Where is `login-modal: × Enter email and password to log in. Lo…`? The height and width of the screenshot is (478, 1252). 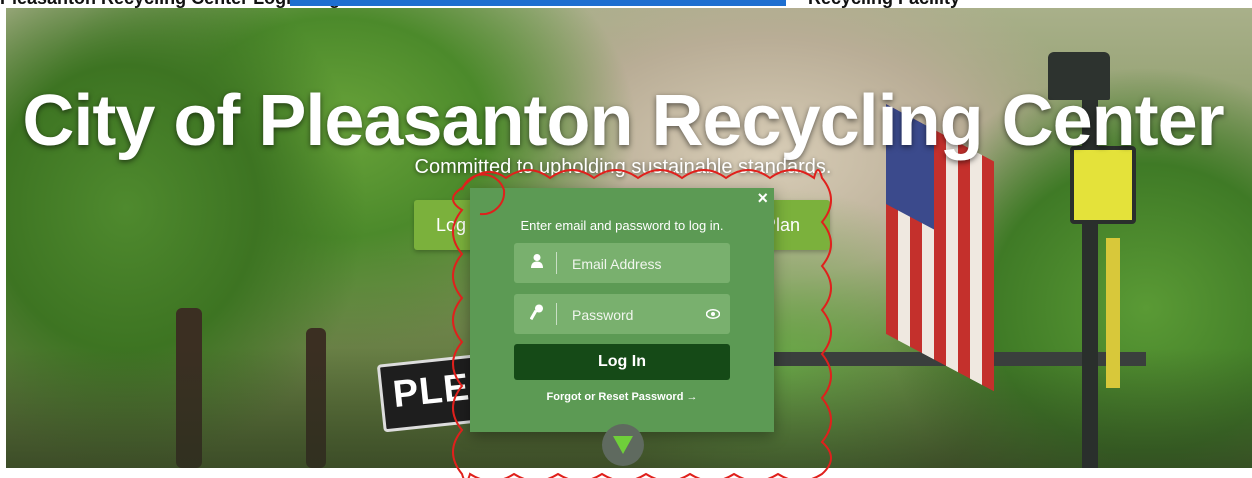
login-modal: × Enter email and password to log in. Lo… is located at coordinates (622, 310).